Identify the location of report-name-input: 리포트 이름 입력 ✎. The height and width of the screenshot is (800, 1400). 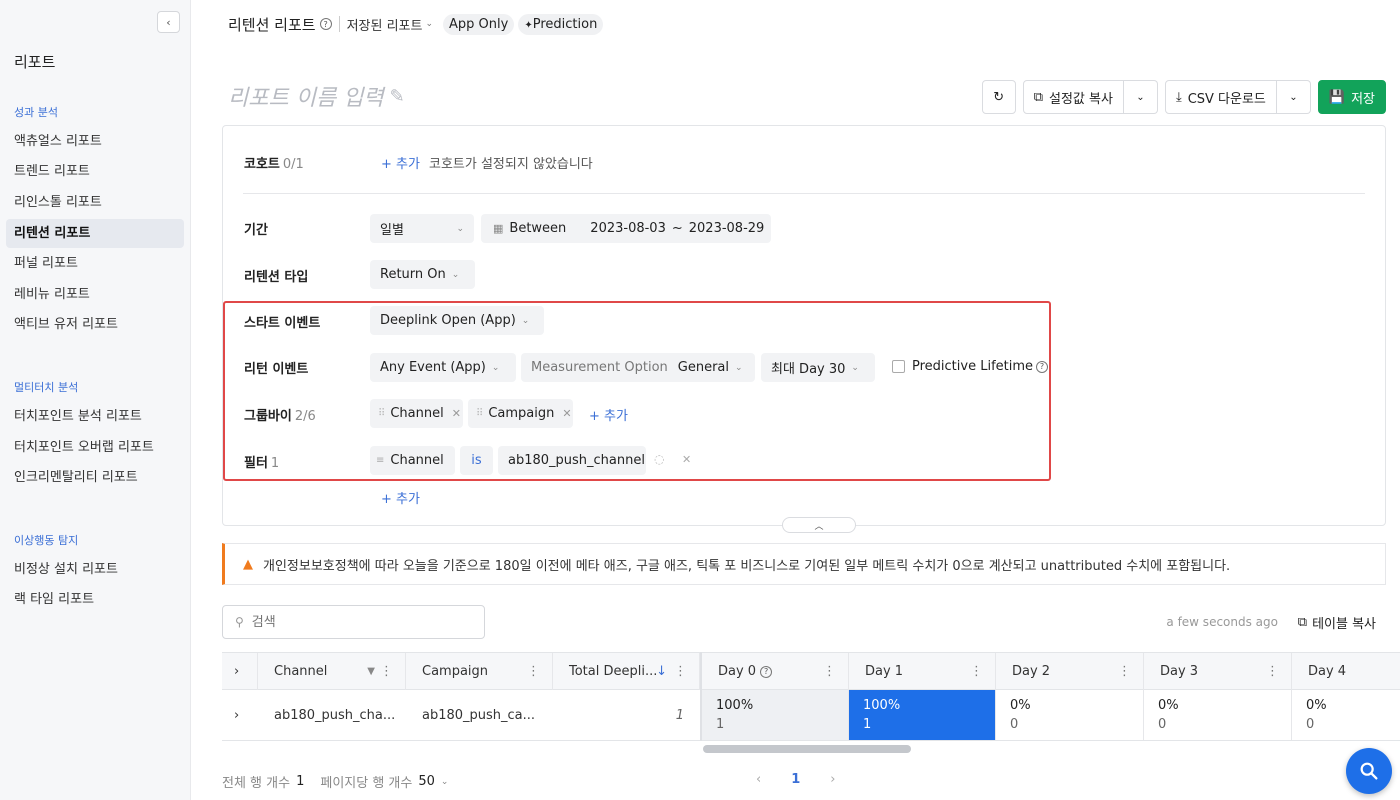
(316, 96).